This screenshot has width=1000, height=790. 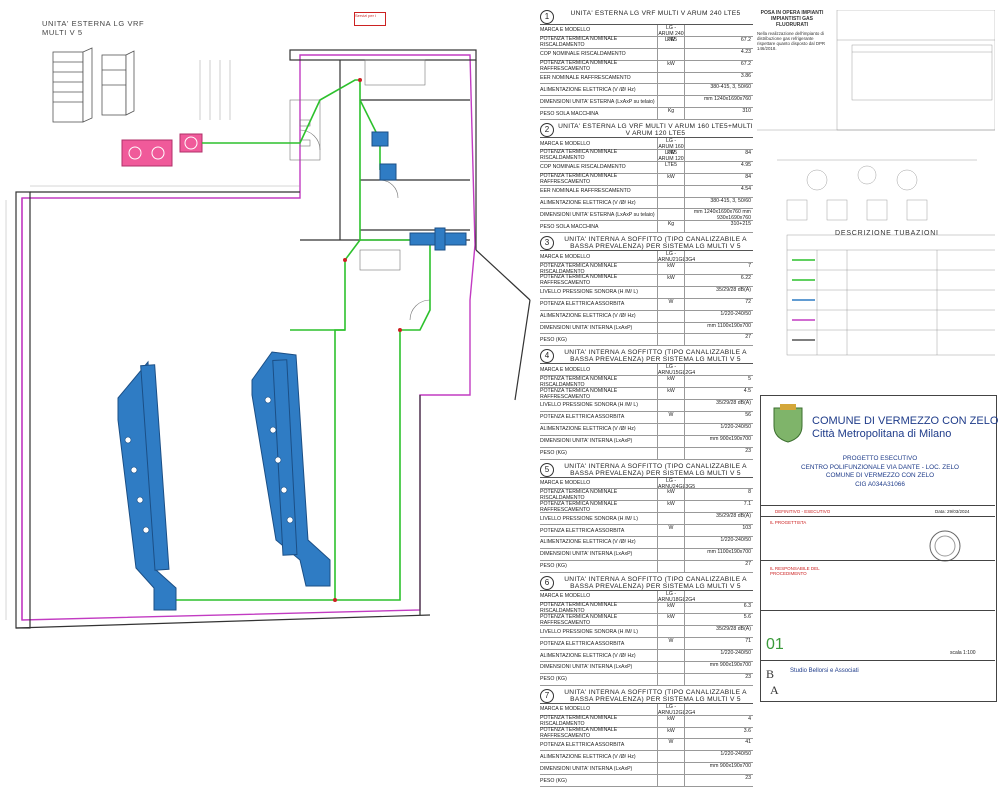 What do you see at coordinates (718, 167) in the screenshot?
I see `equipment-cell-v: 4.95` at bounding box center [718, 167].